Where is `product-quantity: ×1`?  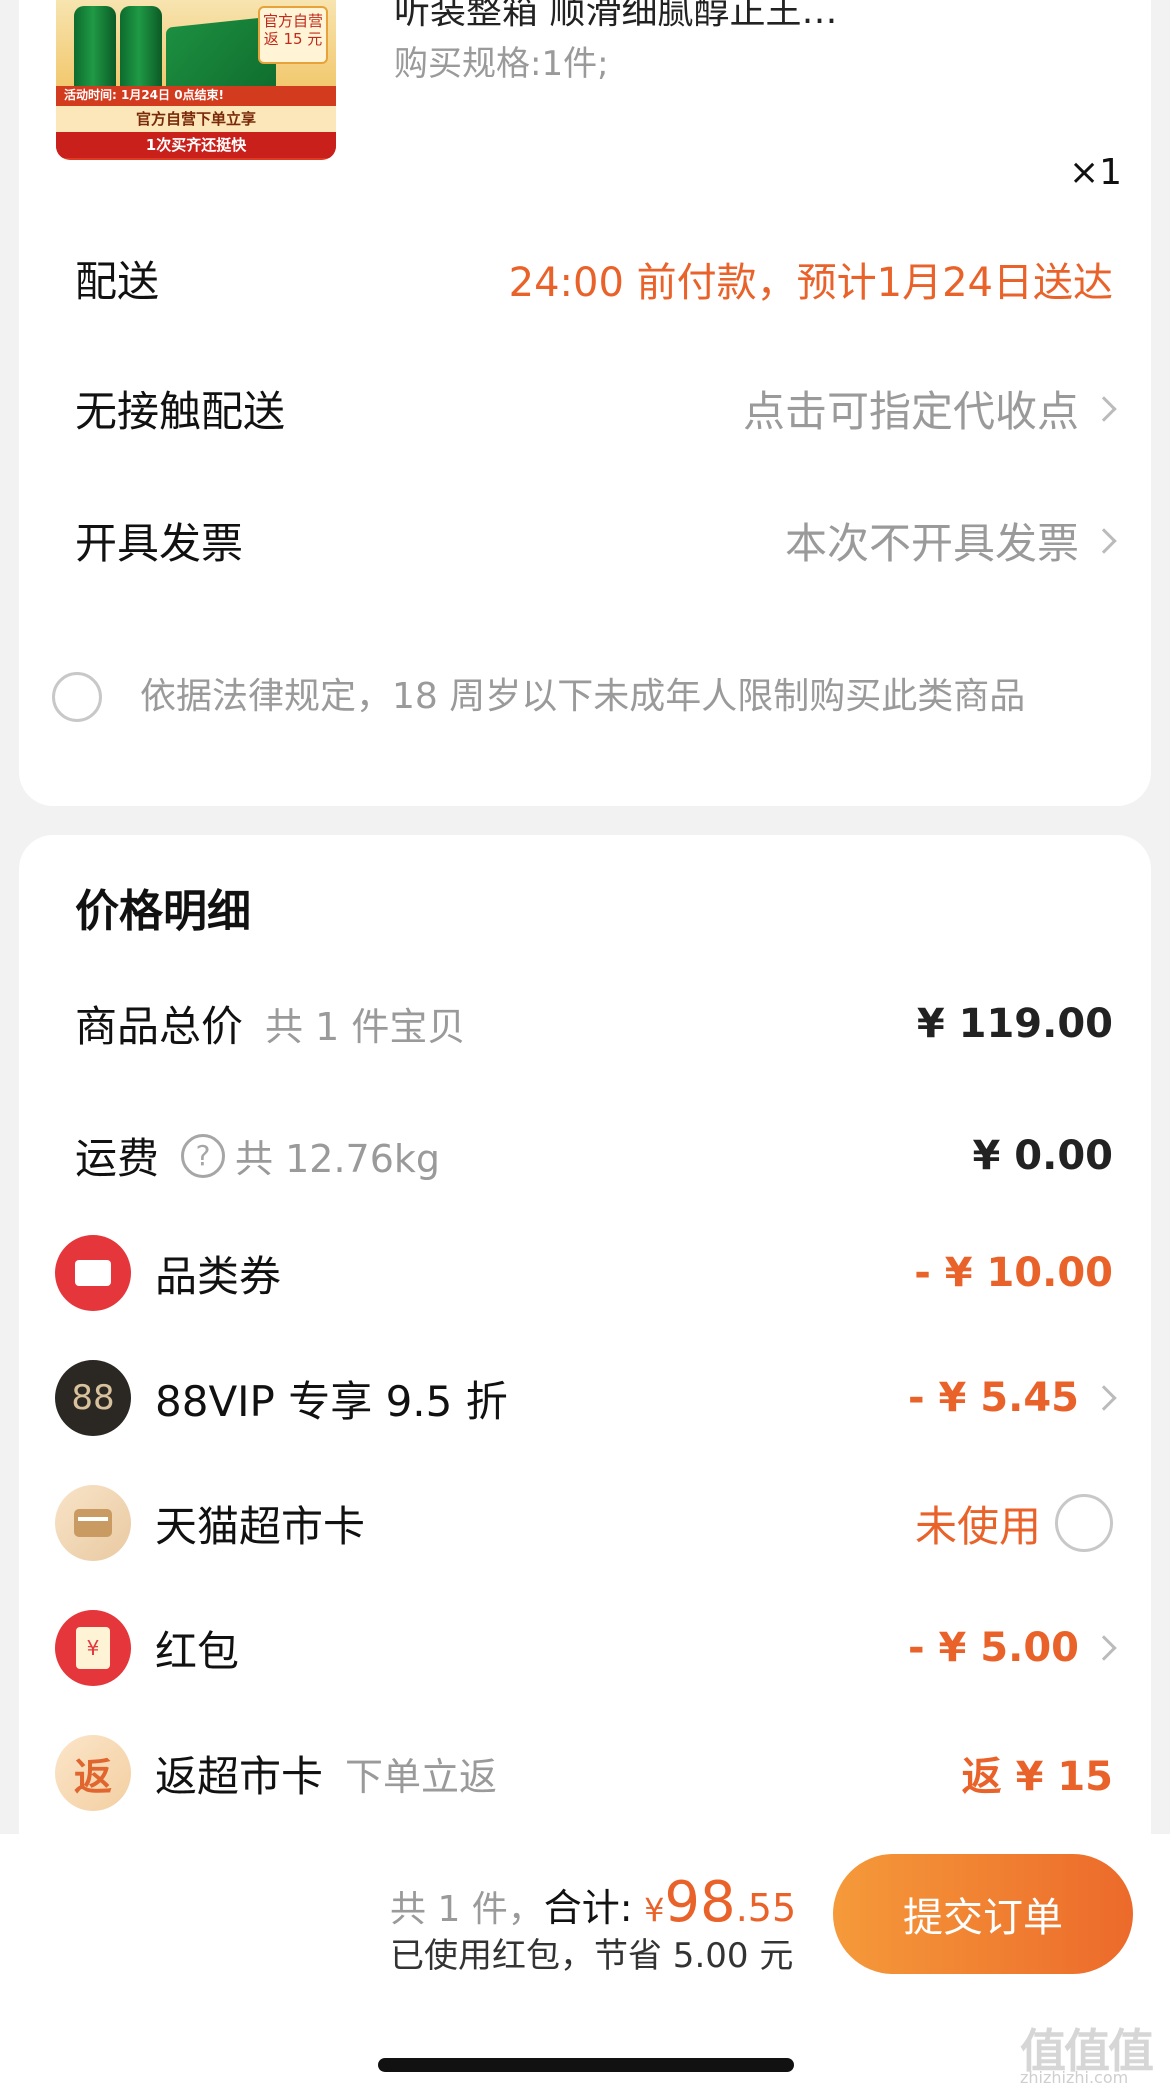
product-quantity: ×1 is located at coordinates (1096, 172).